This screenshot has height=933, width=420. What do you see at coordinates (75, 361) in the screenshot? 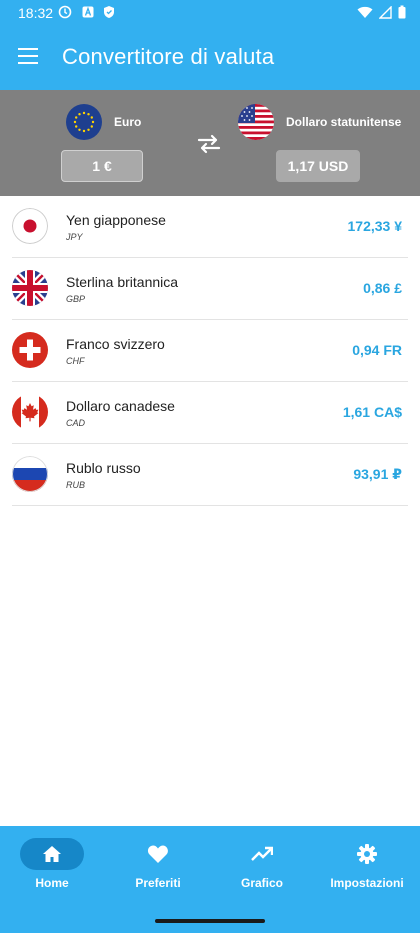
I see `currency-code: CHF` at bounding box center [75, 361].